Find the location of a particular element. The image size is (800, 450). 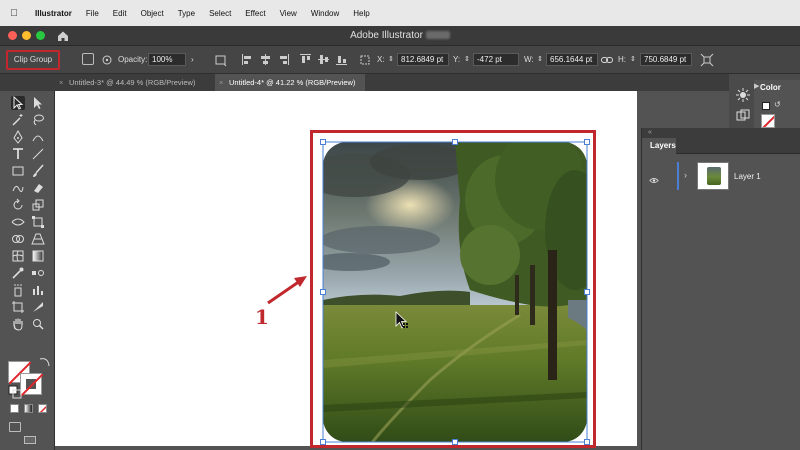

collapse-panel-icon: « is located at coordinates (650, 133).